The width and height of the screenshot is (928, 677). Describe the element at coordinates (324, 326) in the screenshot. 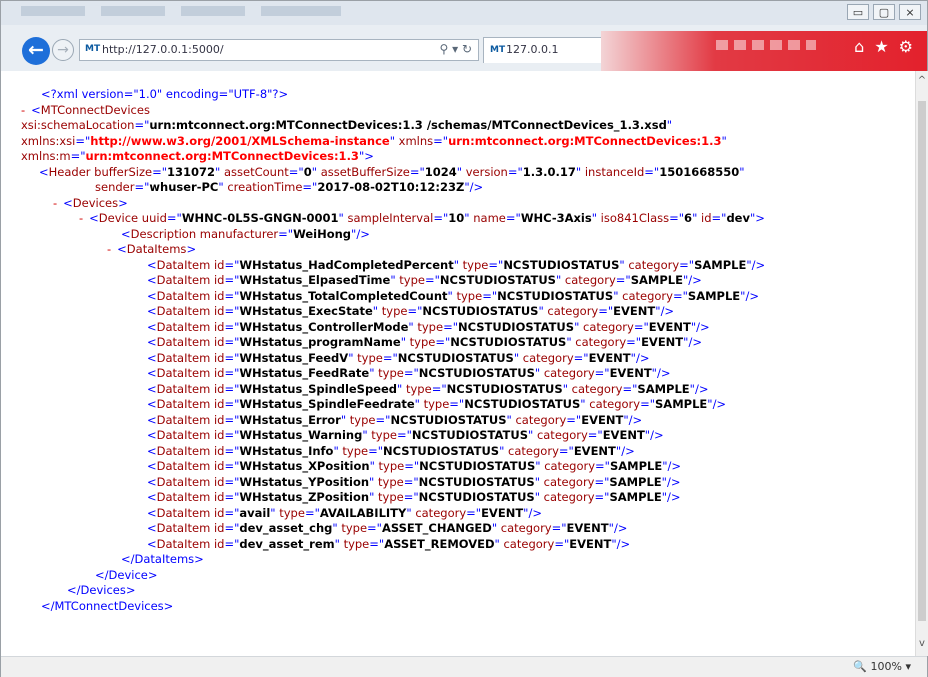

I see `xml-attr-value: WHstatus_ControllerMode` at that location.